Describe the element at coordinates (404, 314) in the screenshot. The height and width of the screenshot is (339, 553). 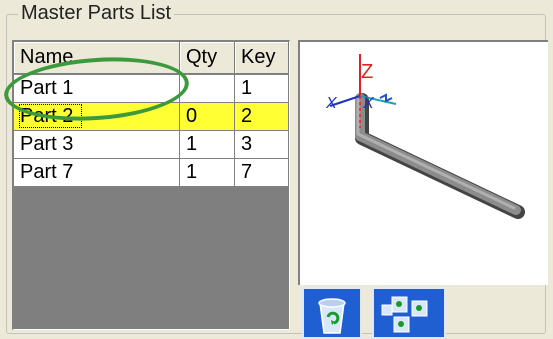
I see `grid-view-icon` at that location.